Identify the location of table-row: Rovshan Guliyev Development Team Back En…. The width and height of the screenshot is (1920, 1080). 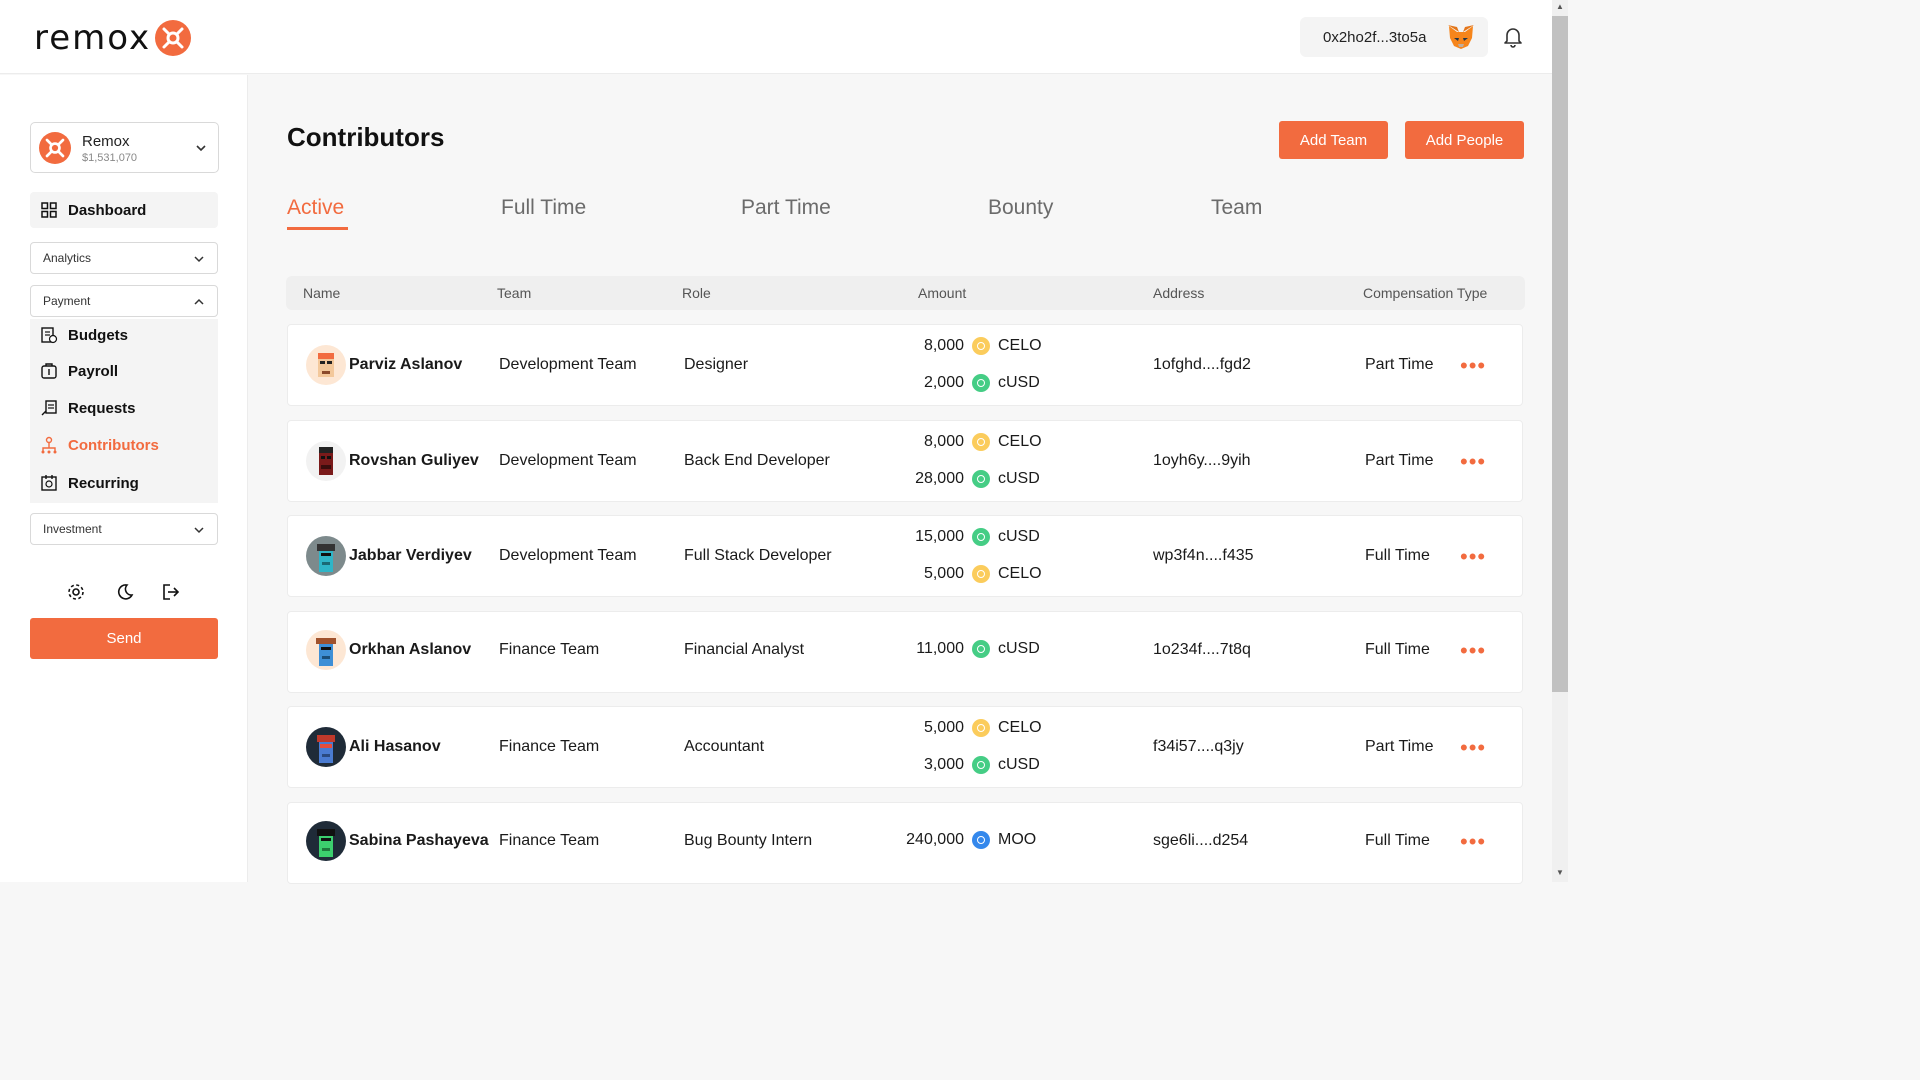
(905, 461).